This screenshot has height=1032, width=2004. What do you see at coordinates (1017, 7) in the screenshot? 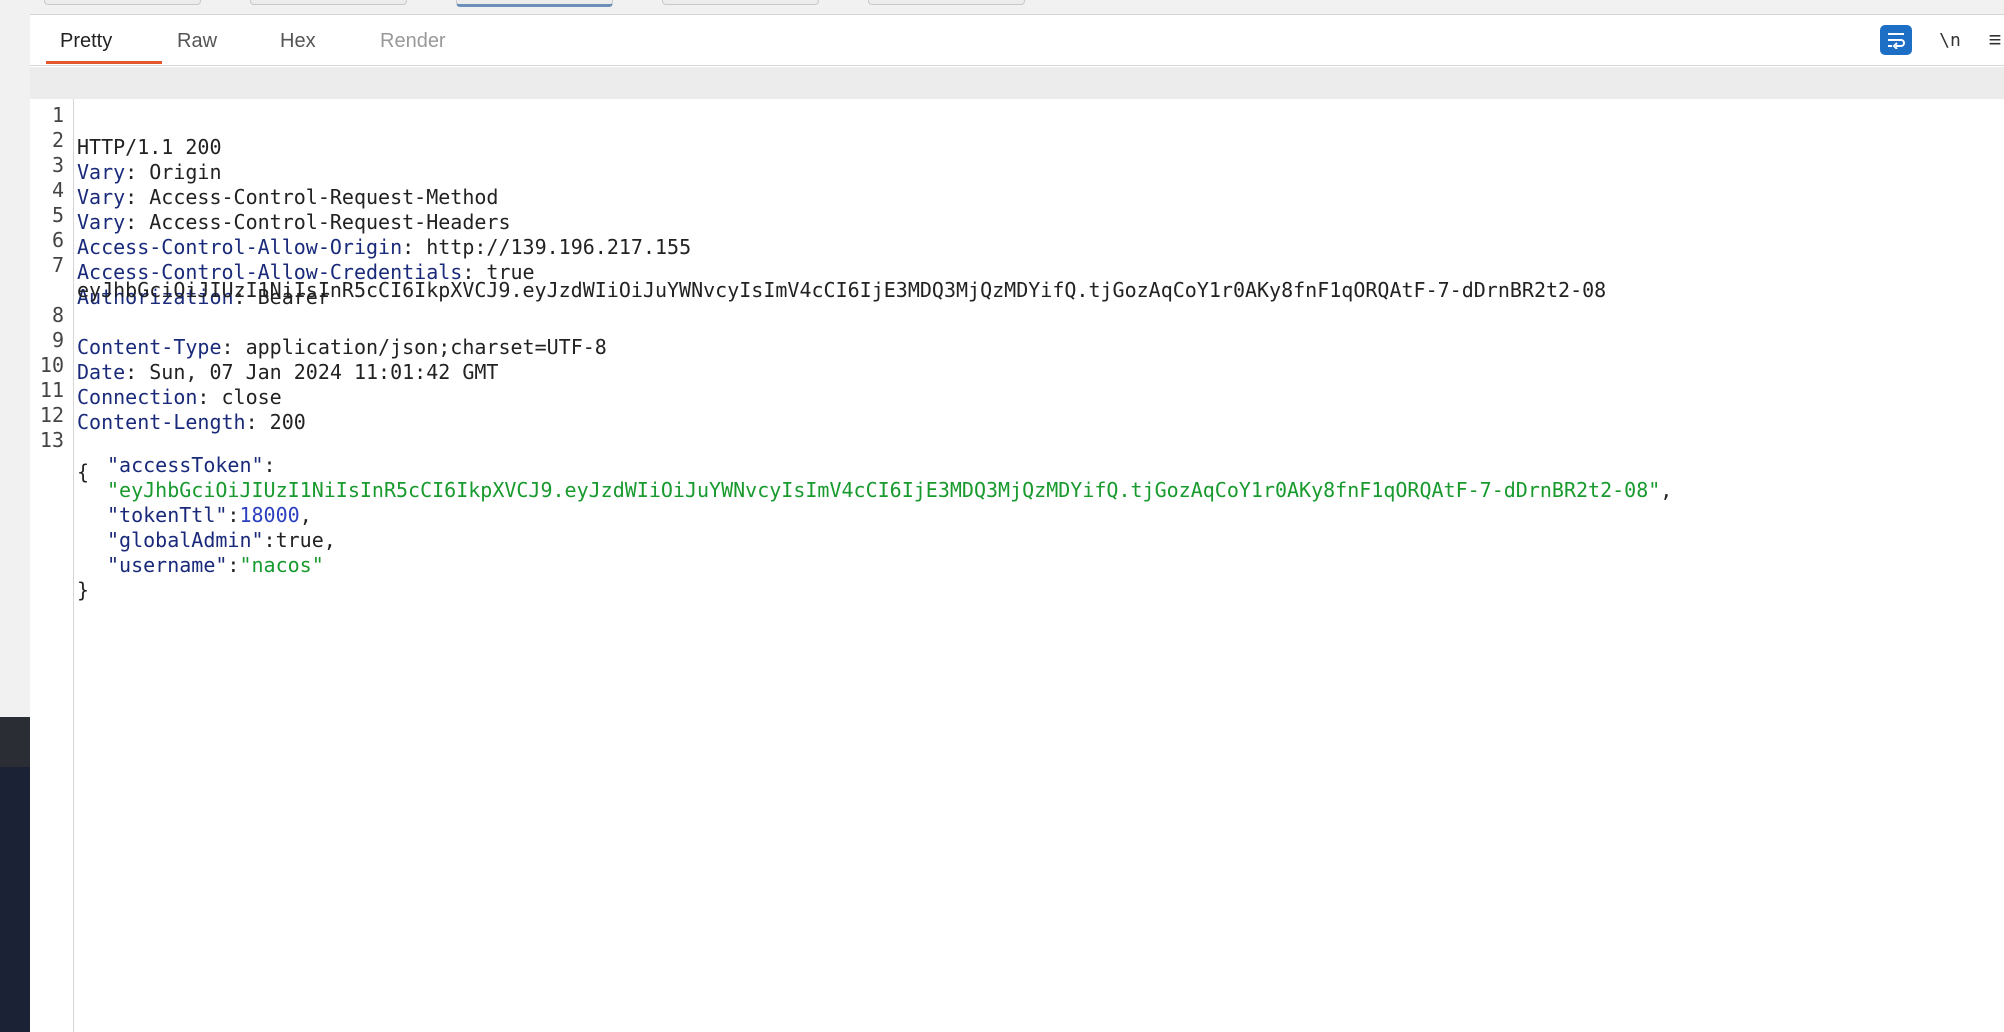
I see `upper-tab-strip` at bounding box center [1017, 7].